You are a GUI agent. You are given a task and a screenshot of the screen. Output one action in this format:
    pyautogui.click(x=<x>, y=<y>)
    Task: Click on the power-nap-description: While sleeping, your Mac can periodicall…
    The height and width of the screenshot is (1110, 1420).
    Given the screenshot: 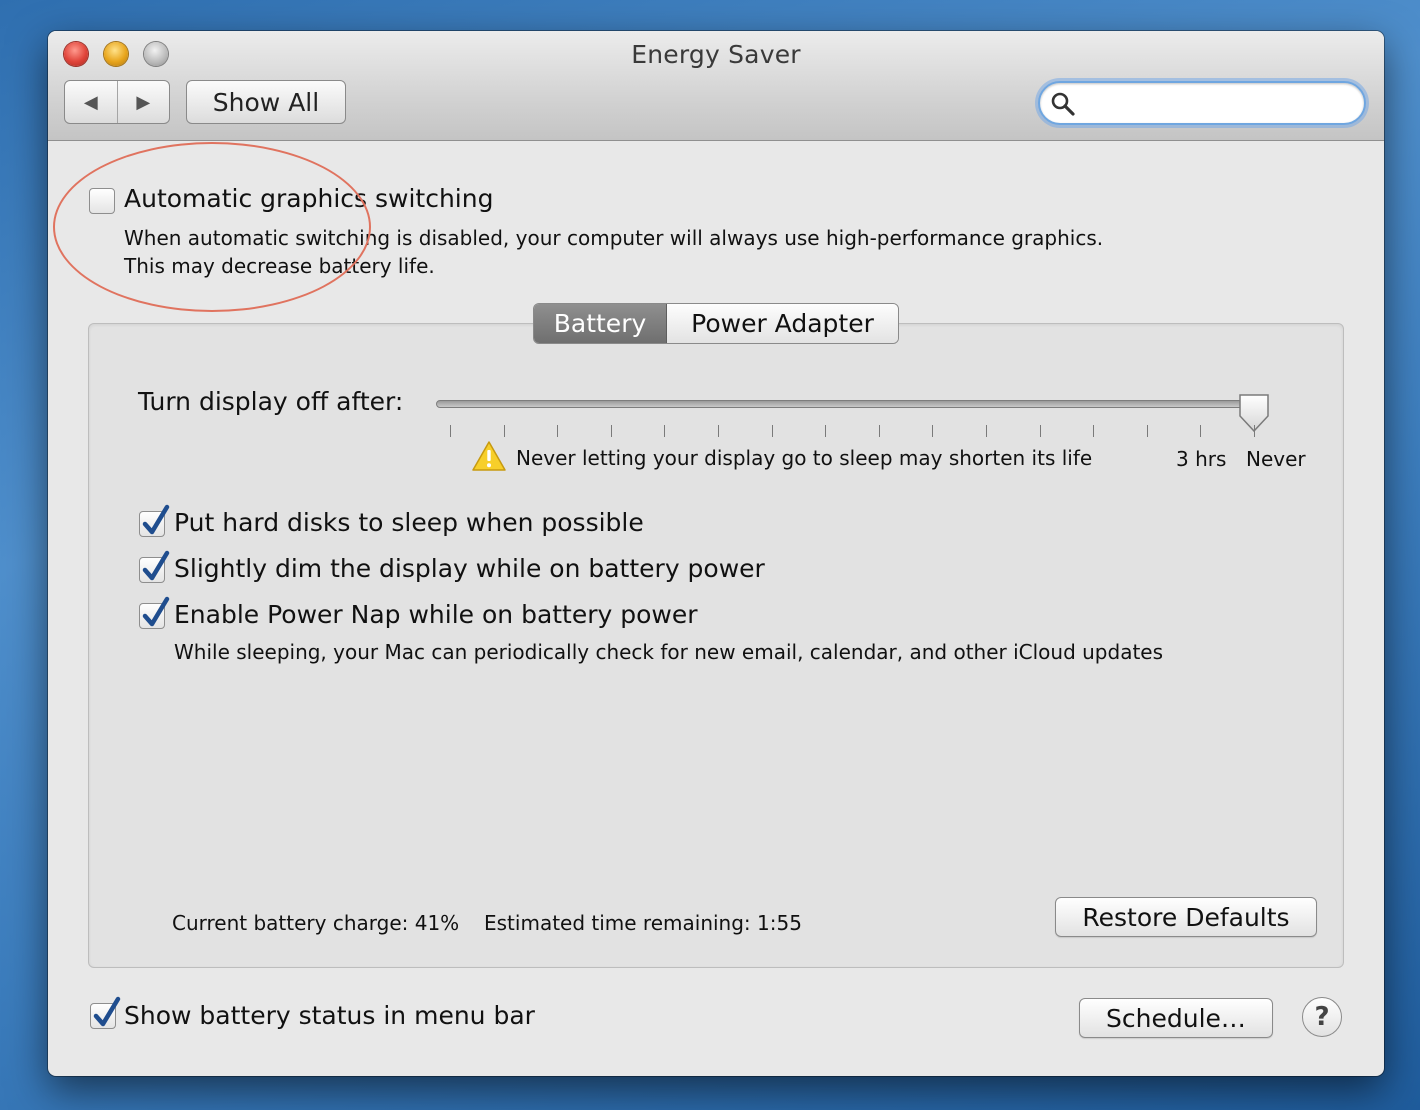 What is the action you would take?
    pyautogui.click(x=669, y=652)
    